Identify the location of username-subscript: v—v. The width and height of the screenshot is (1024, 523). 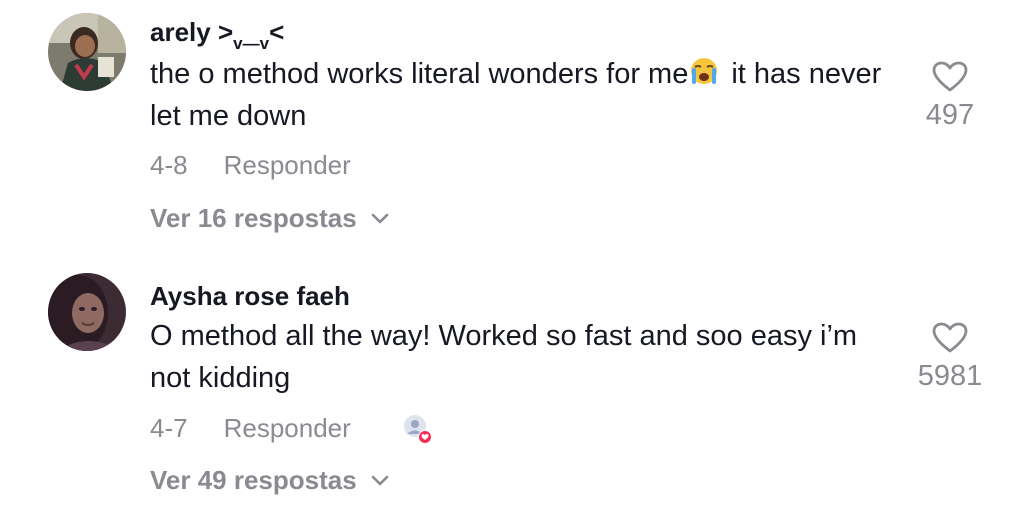
(251, 43).